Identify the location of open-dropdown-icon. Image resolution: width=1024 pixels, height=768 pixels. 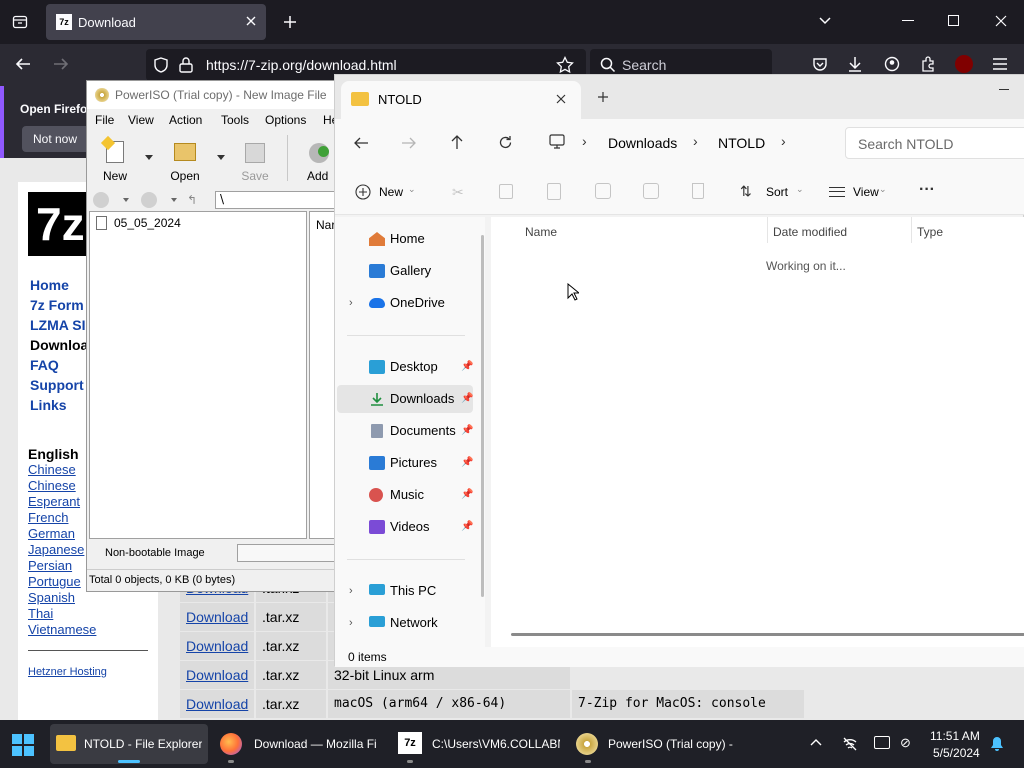
(221, 157).